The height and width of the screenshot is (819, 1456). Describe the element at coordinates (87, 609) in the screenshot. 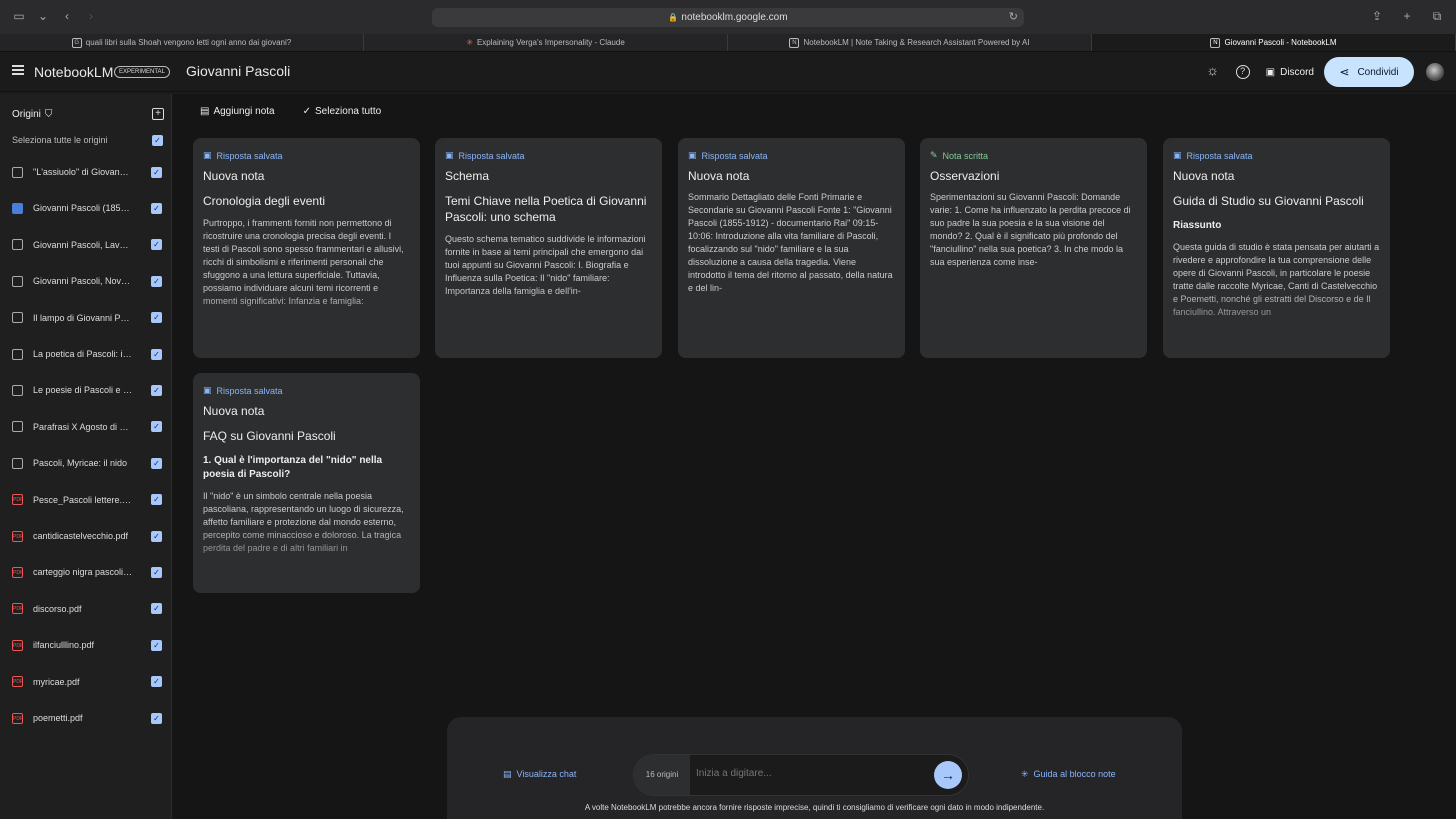

I see `source-item: PDF discorso.pdf ✓` at that location.